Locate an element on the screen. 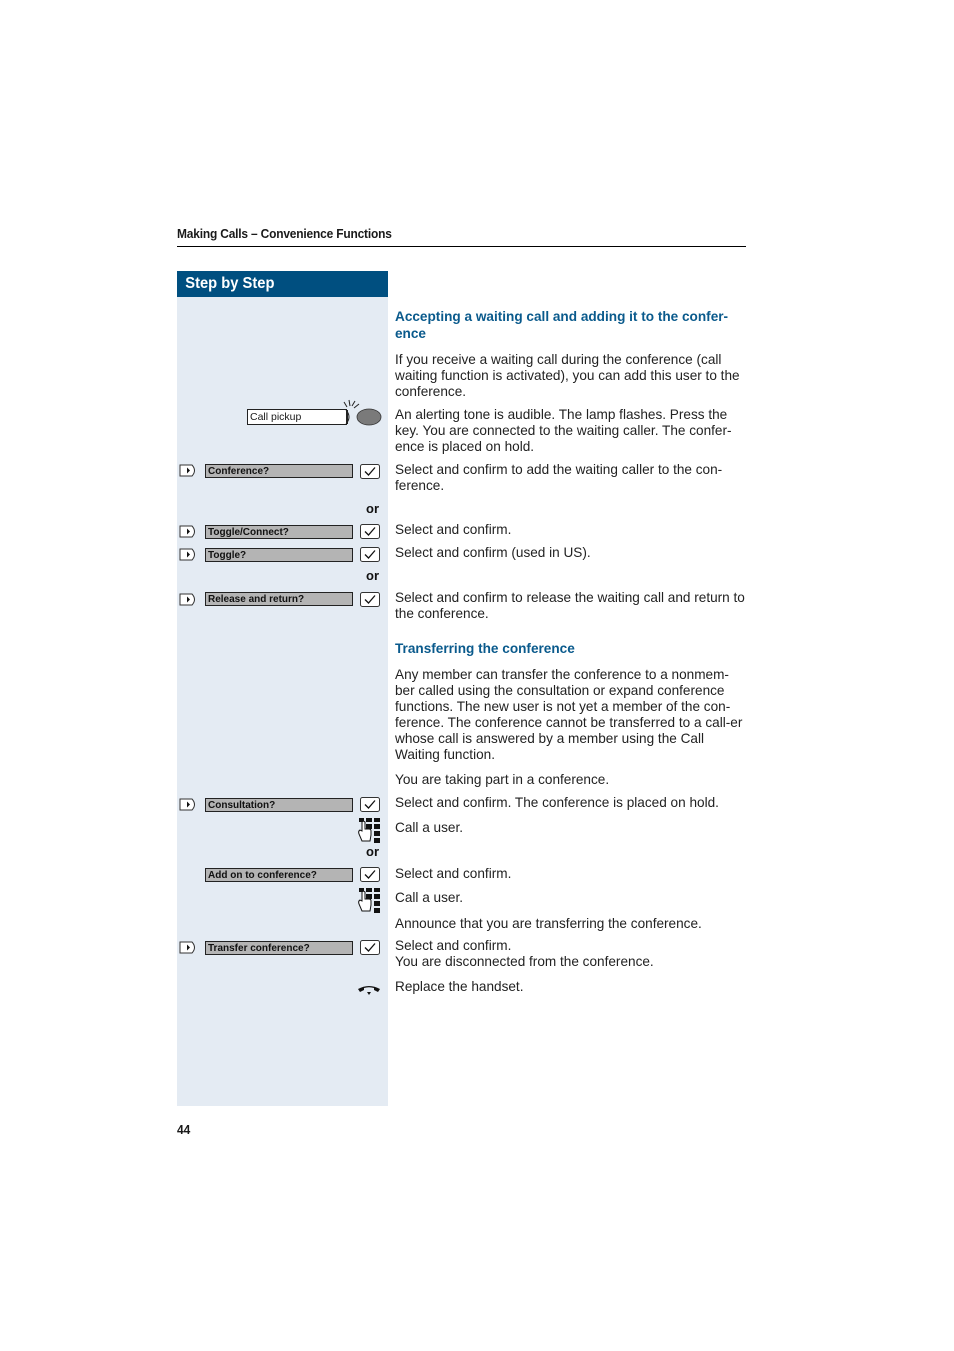 This screenshot has width=954, height=1351. menu-item-toggle: Toggle? is located at coordinates (279, 555).